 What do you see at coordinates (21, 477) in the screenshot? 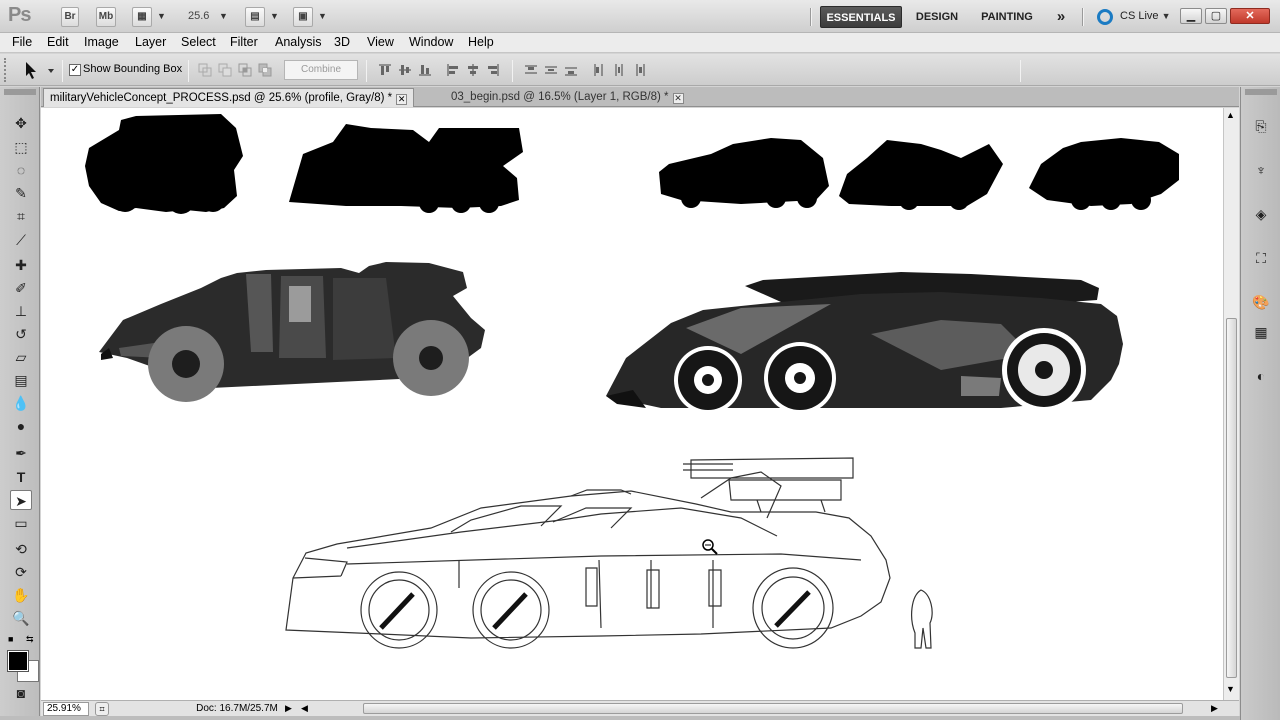
I see `type-icon: T` at bounding box center [21, 477].